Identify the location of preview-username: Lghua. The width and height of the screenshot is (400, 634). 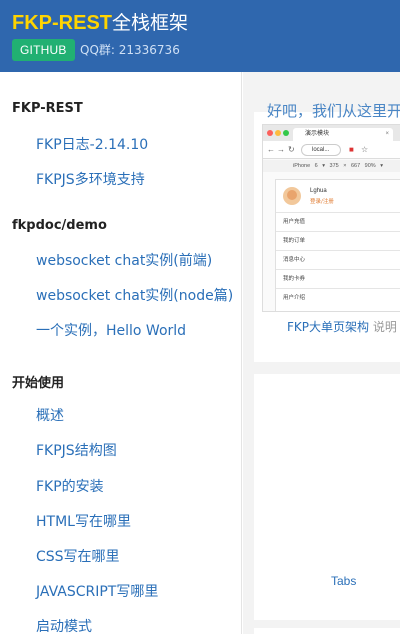
(318, 191).